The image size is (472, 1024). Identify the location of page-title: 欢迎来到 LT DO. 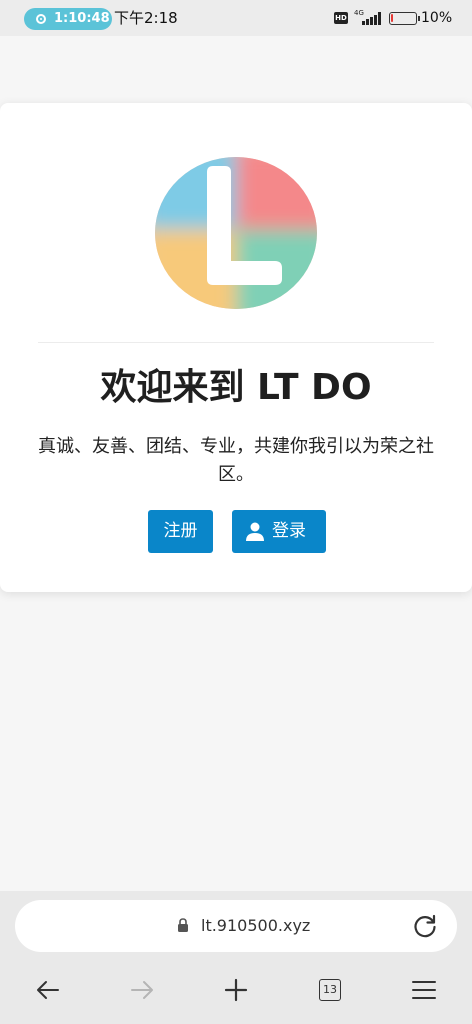
(236, 387).